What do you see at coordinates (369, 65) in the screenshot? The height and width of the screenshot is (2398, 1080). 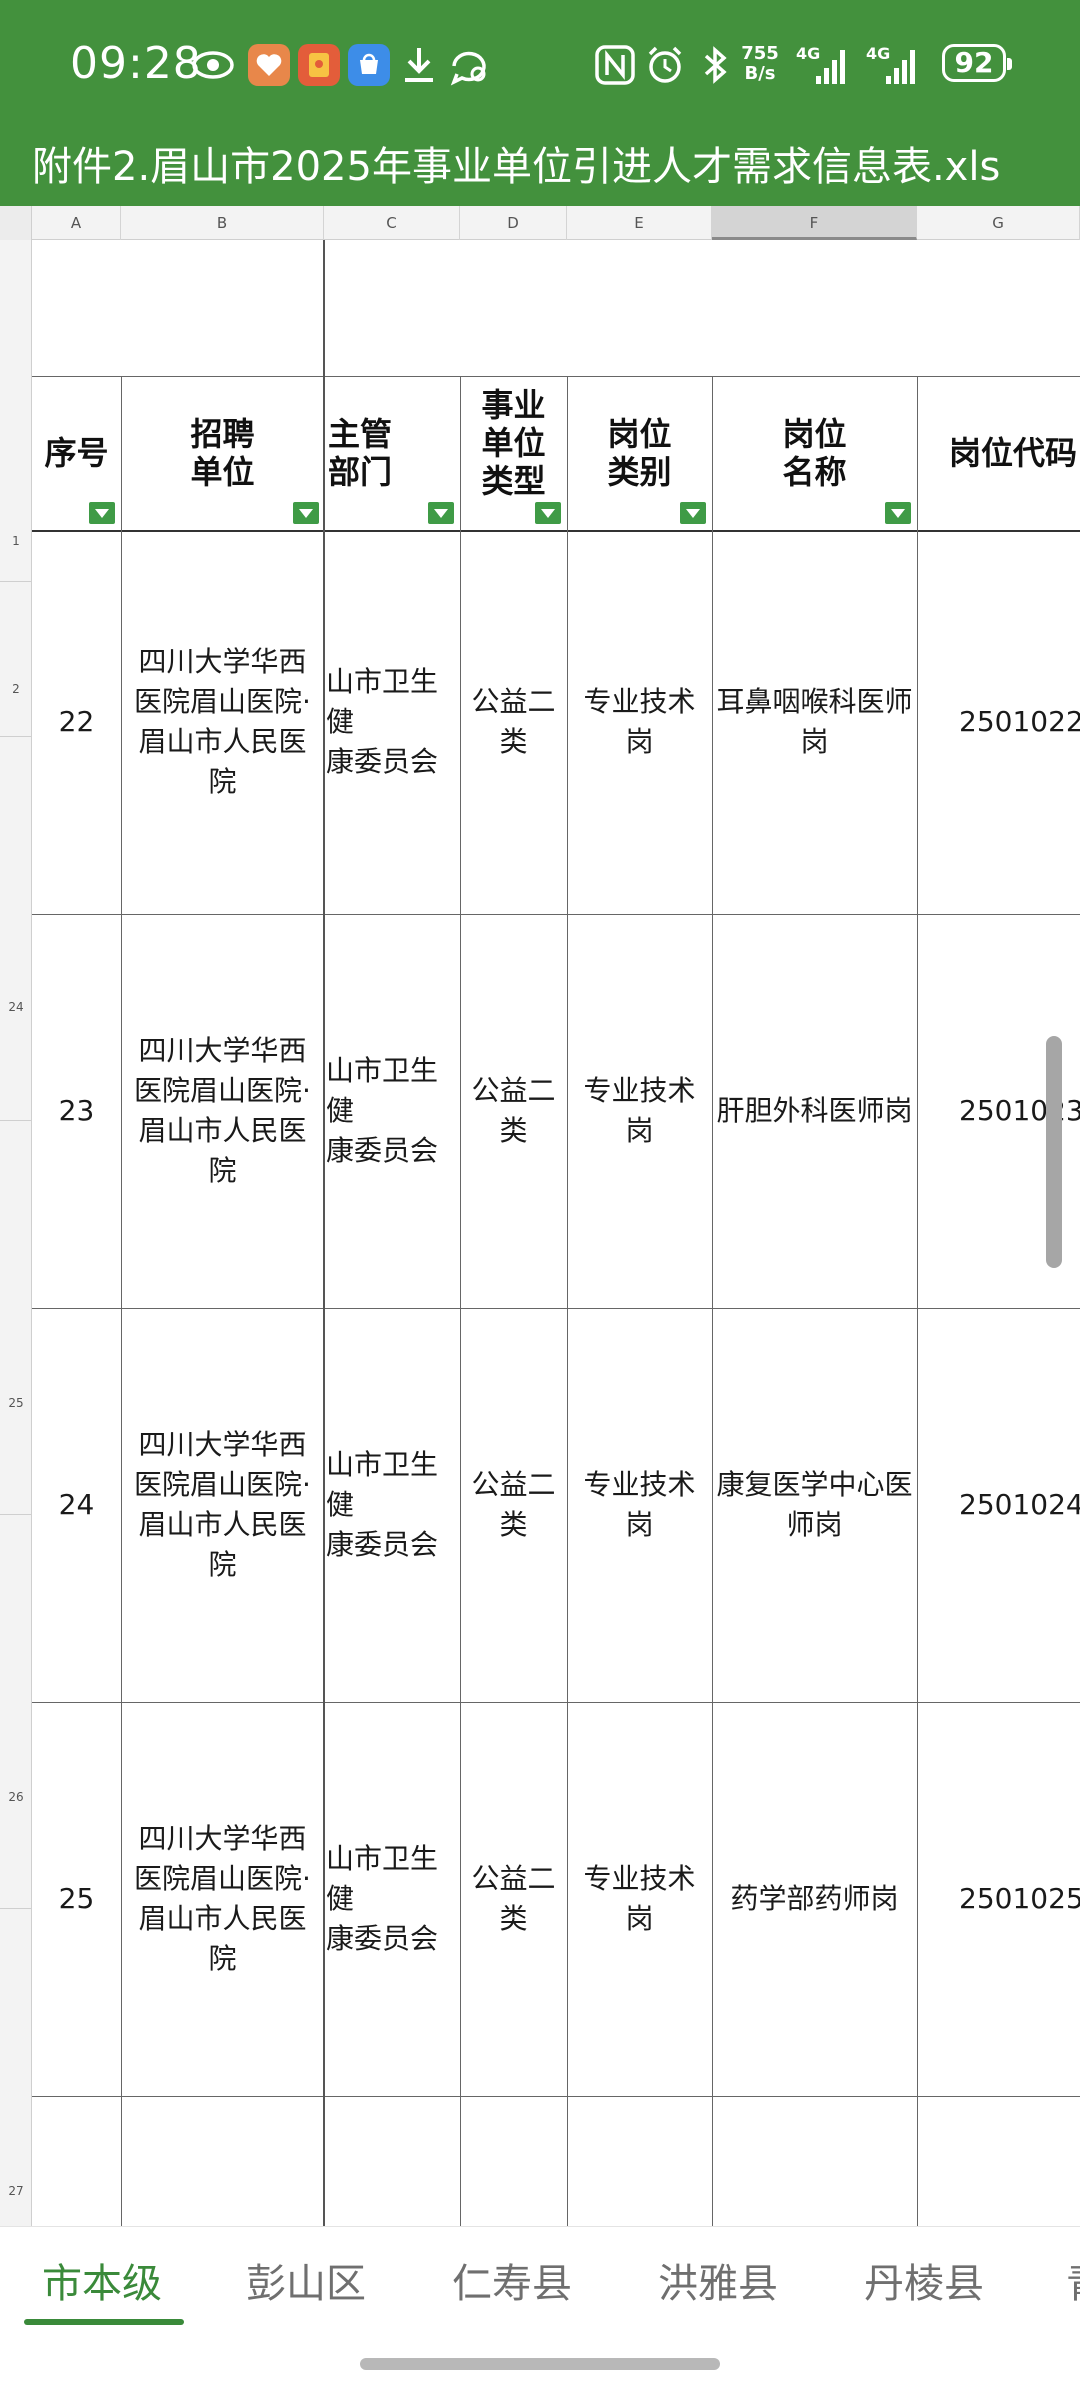 I see `store-app-icon` at bounding box center [369, 65].